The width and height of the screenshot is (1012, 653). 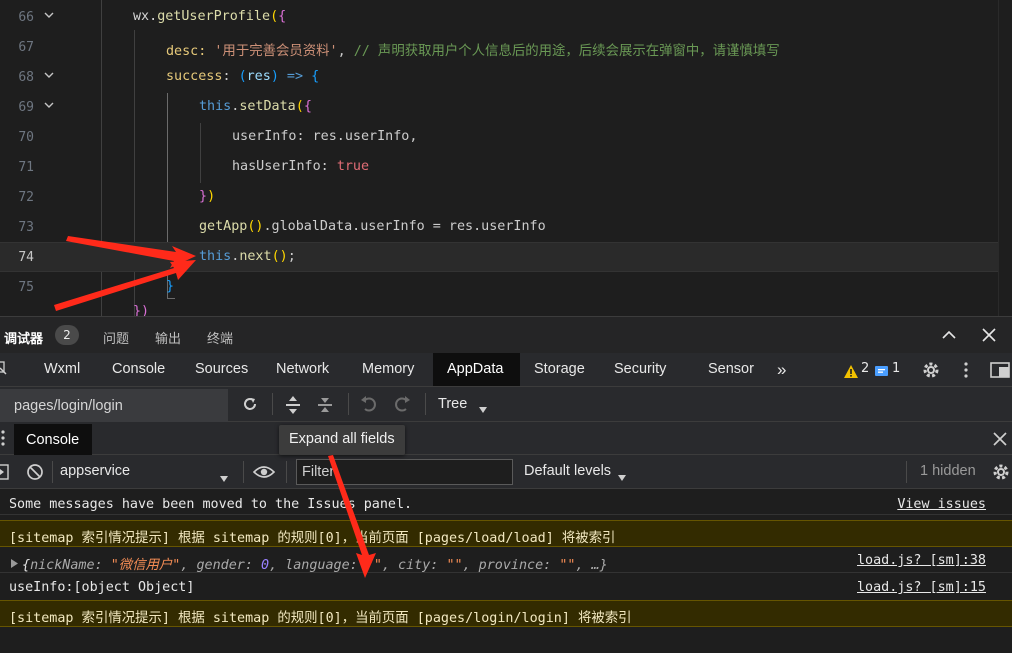 What do you see at coordinates (950, 336) in the screenshot?
I see `chevron-up-icon` at bounding box center [950, 336].